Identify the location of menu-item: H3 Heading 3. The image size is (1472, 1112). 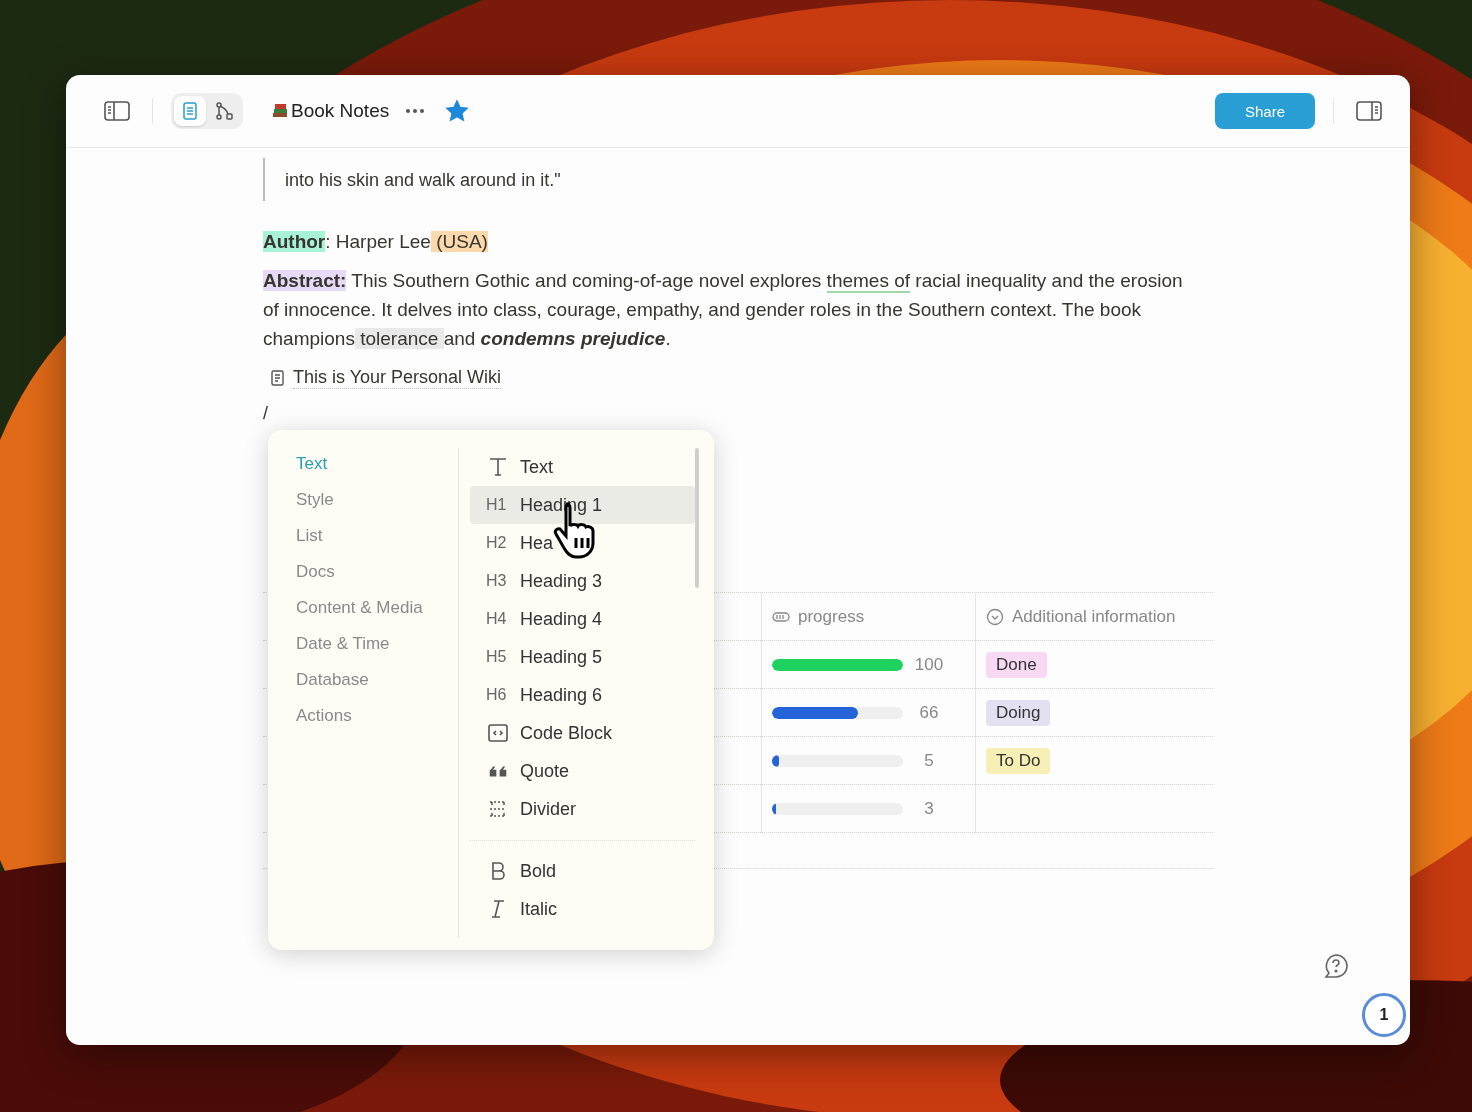
(582, 581).